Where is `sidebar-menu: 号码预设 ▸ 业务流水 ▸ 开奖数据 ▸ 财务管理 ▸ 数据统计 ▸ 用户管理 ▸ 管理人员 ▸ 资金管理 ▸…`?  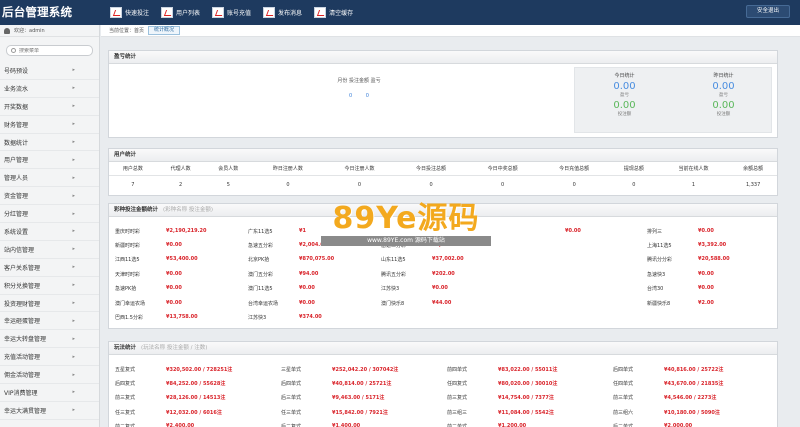
sidebar-menu: 号码预设 ▸ 业务流水 ▸ 开奖数据 ▸ 财务管理 ▸ 数据统计 ▸ 用户管理 ▸ 管理人员 ▸ 资金管理 ▸… is located at coordinates (49, 241).